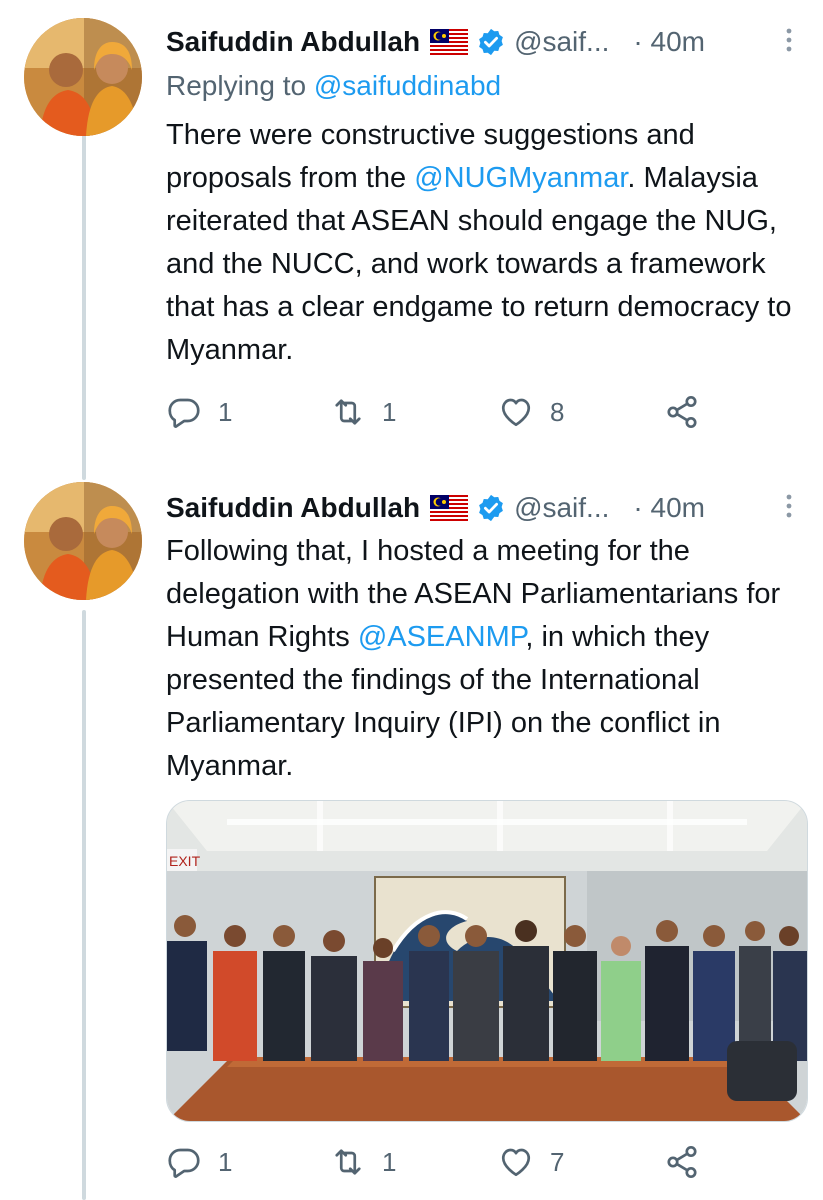 The image size is (823, 1200). I want to click on replying-to: Replying to @saifuddinabd, so click(333, 86).